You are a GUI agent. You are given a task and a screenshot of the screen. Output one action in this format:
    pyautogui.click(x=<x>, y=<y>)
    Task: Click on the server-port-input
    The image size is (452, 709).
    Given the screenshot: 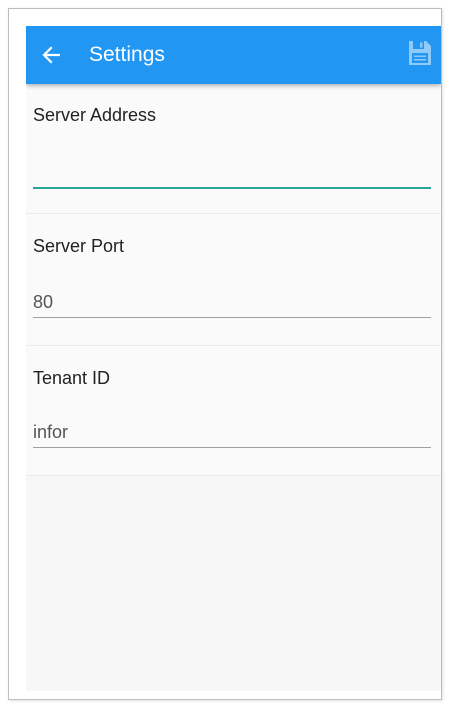 What is the action you would take?
    pyautogui.click(x=232, y=302)
    